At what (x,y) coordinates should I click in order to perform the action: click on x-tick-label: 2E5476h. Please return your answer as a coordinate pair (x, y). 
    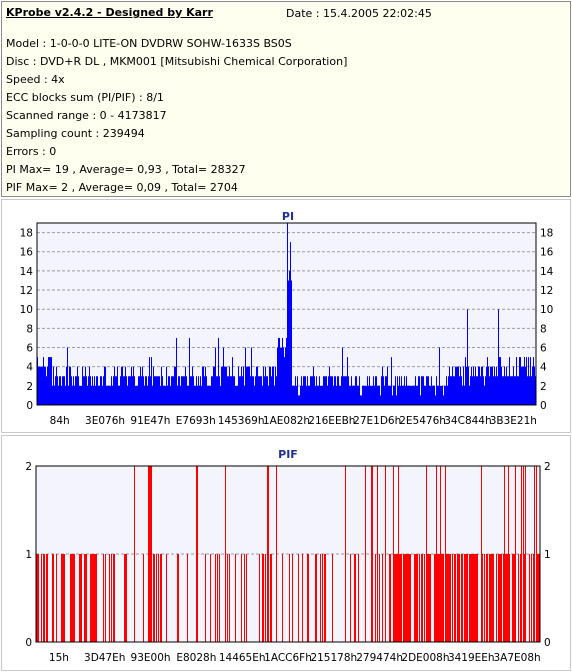
    Looking at the image, I should click on (422, 421).